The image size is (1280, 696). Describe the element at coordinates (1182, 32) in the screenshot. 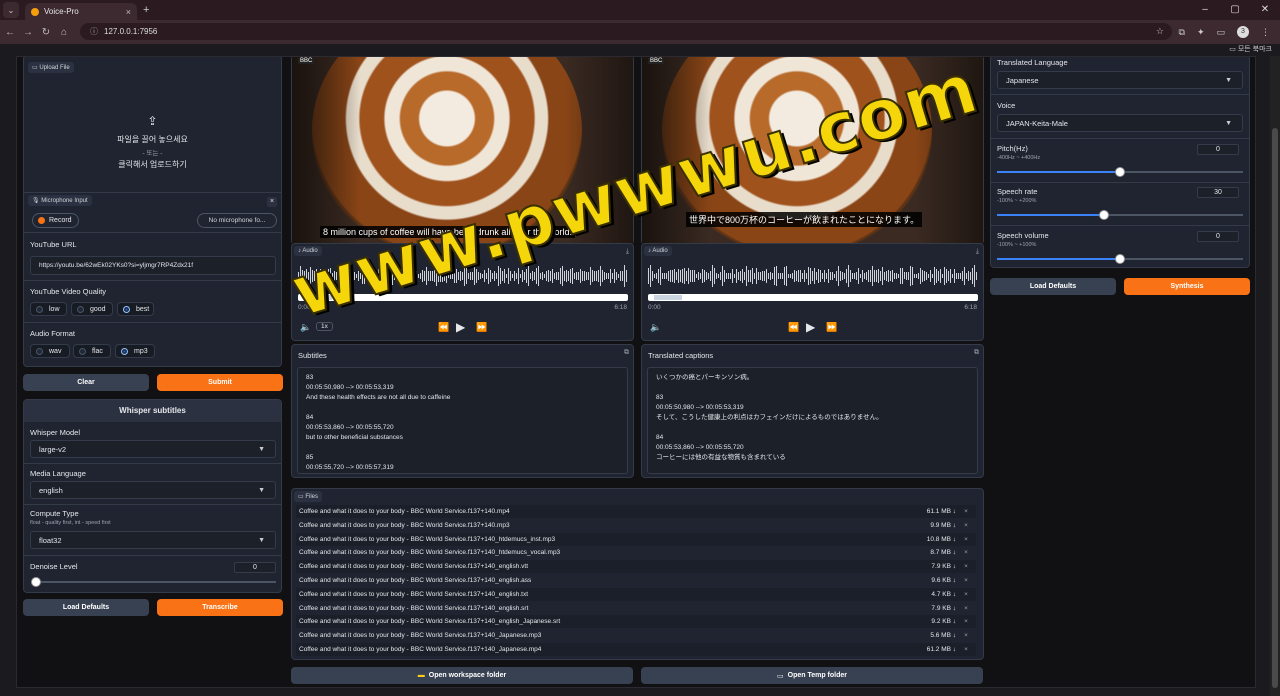

I see `extension-icon: ⧉` at that location.